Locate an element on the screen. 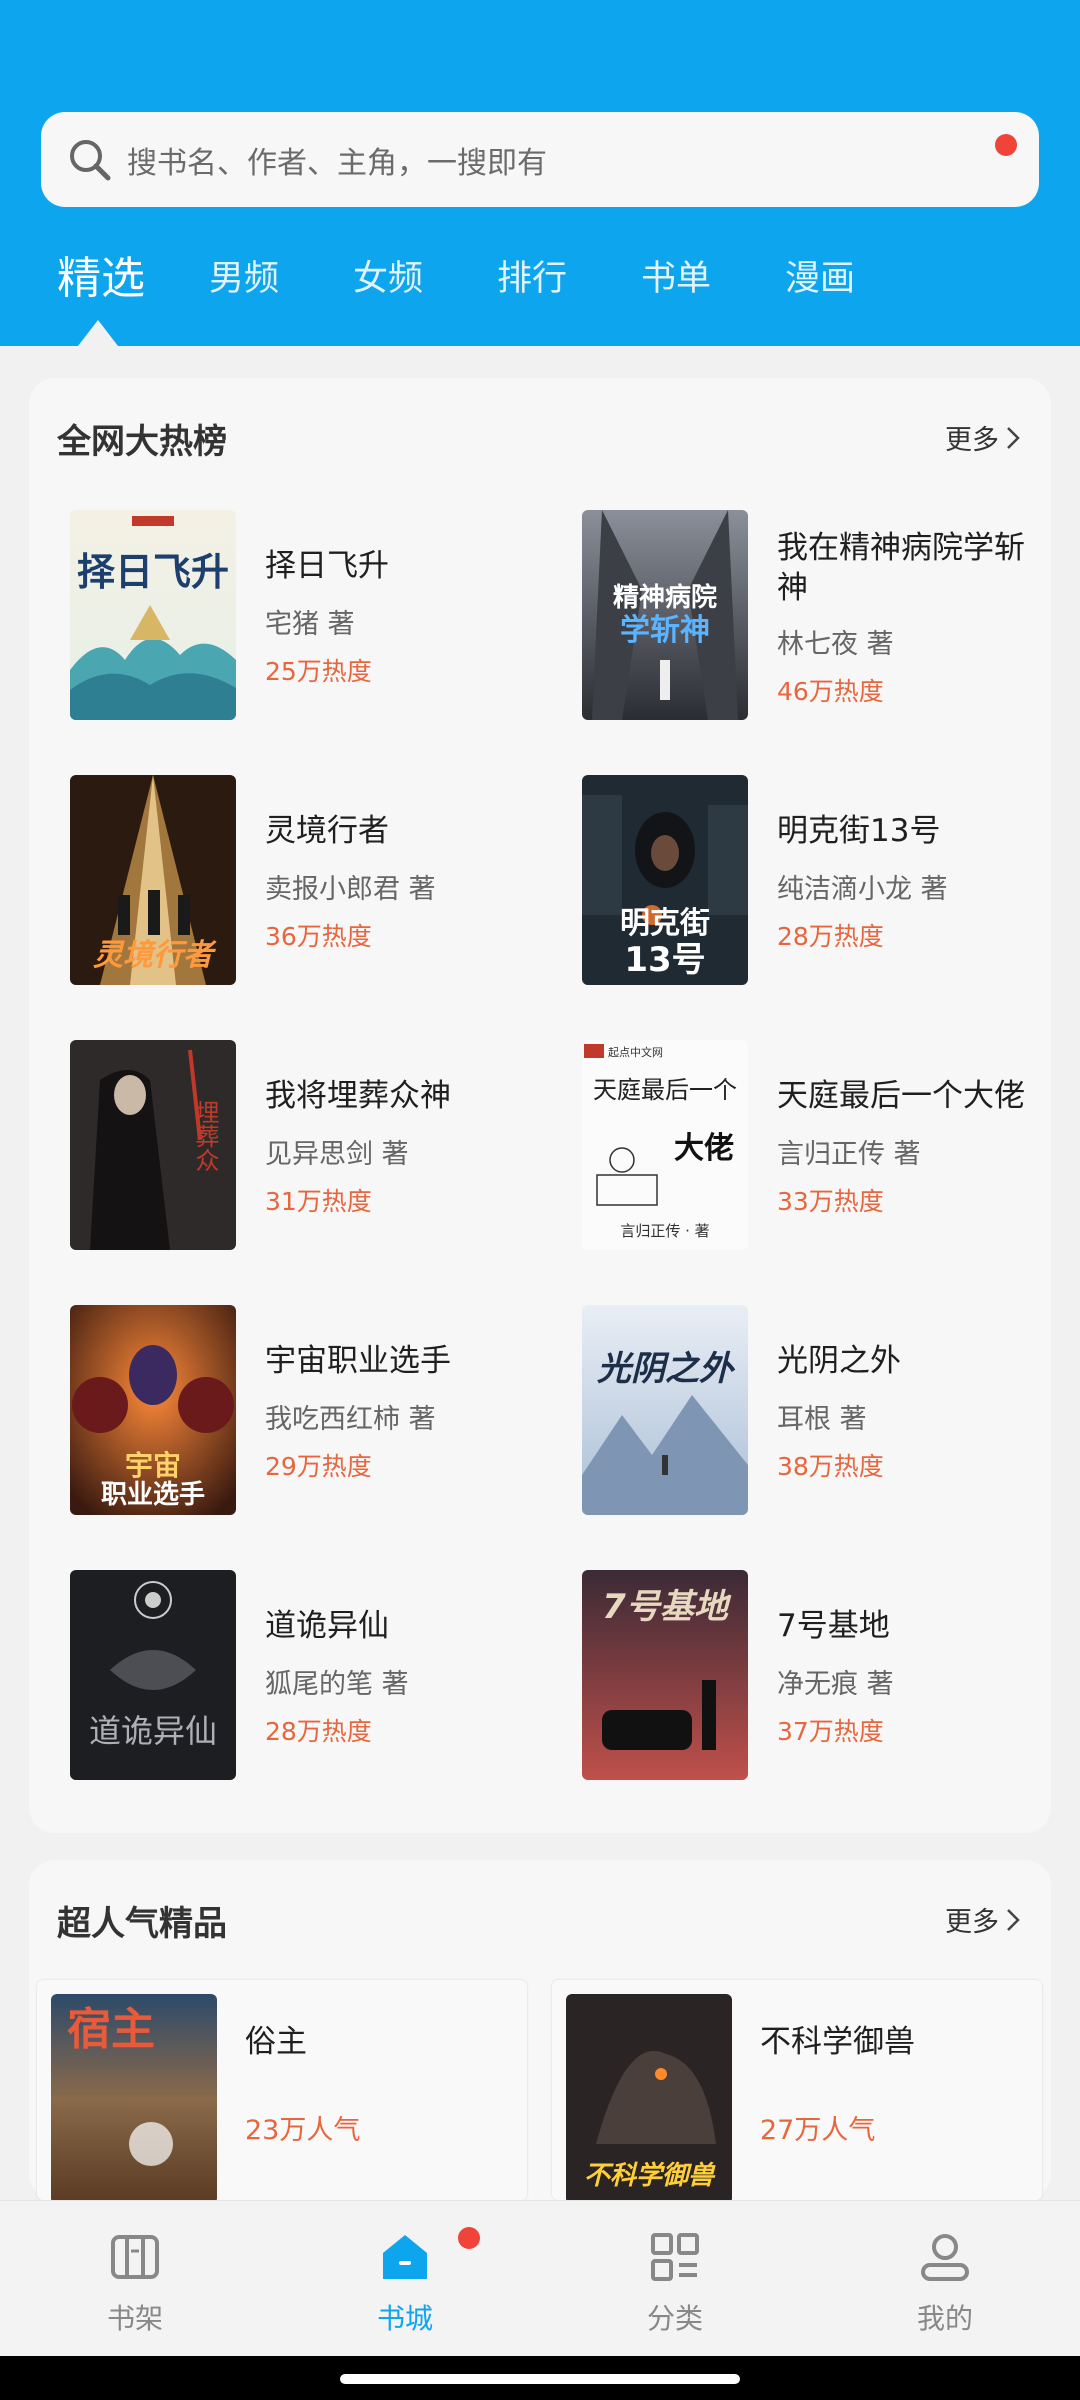  book-author: 宅猪 著 is located at coordinates (310, 624).